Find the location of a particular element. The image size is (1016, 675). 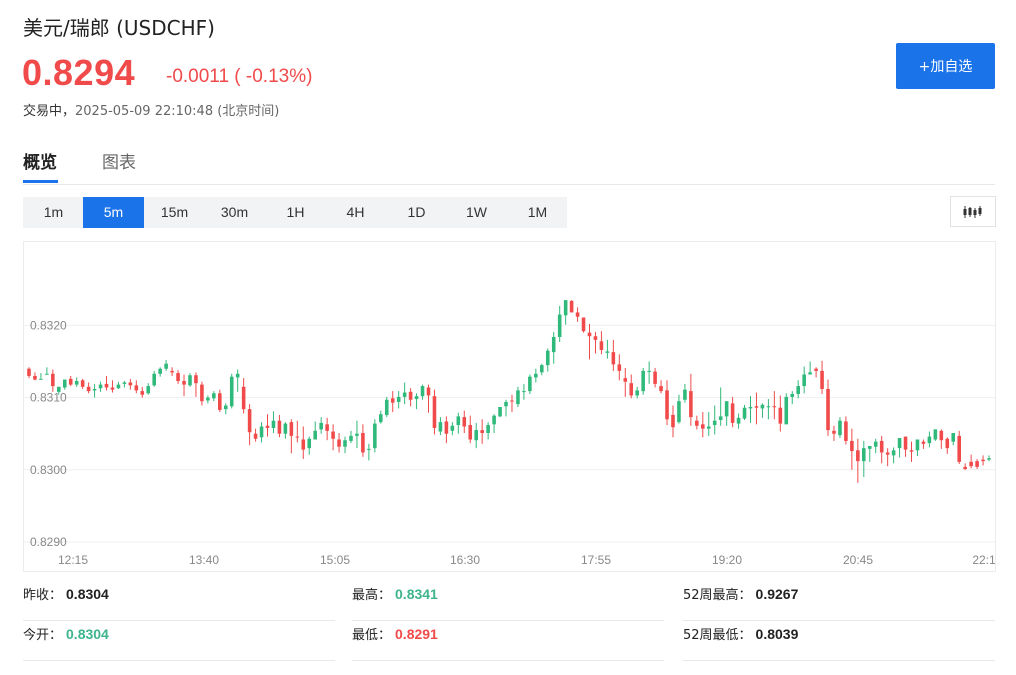

price-change: -0.0011 ( -0.13%) is located at coordinates (239, 76).